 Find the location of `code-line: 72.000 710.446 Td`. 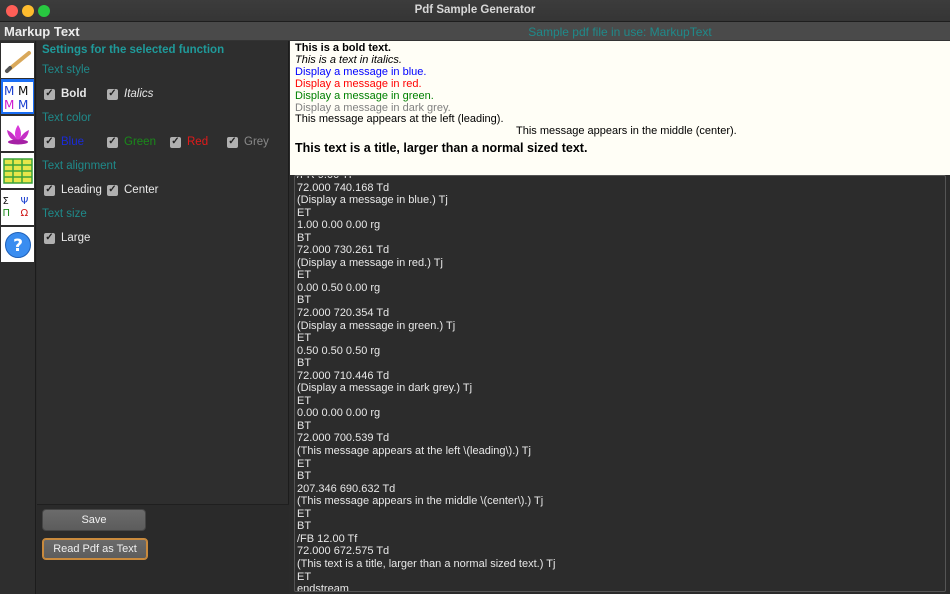

code-line: 72.000 710.446 Td is located at coordinates (343, 375).